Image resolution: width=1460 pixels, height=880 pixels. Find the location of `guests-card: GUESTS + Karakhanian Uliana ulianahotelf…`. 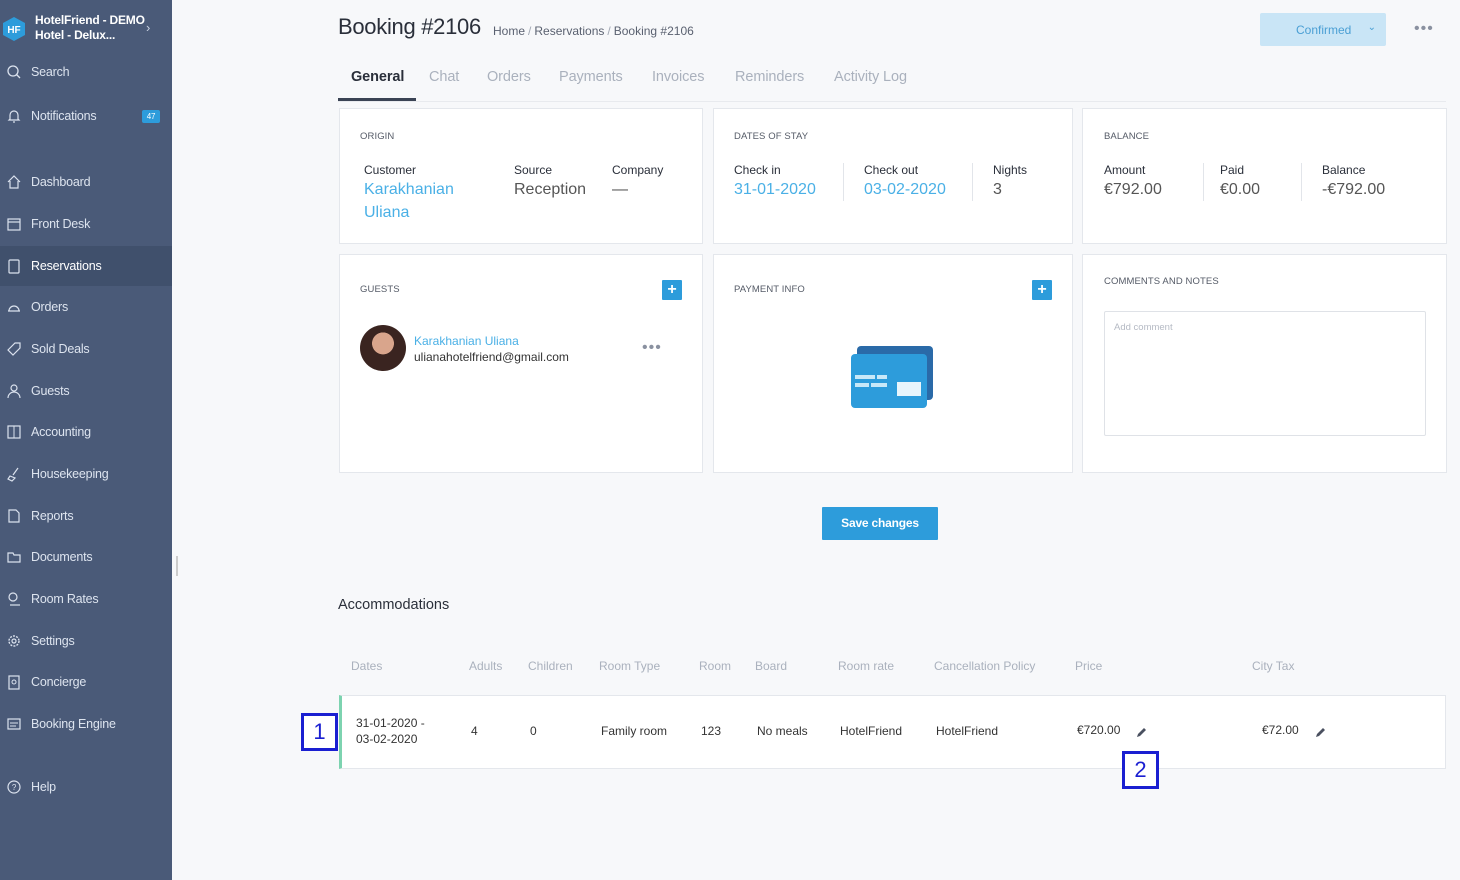

guests-card: GUESTS + Karakhanian Uliana ulianahotelf… is located at coordinates (521, 363).